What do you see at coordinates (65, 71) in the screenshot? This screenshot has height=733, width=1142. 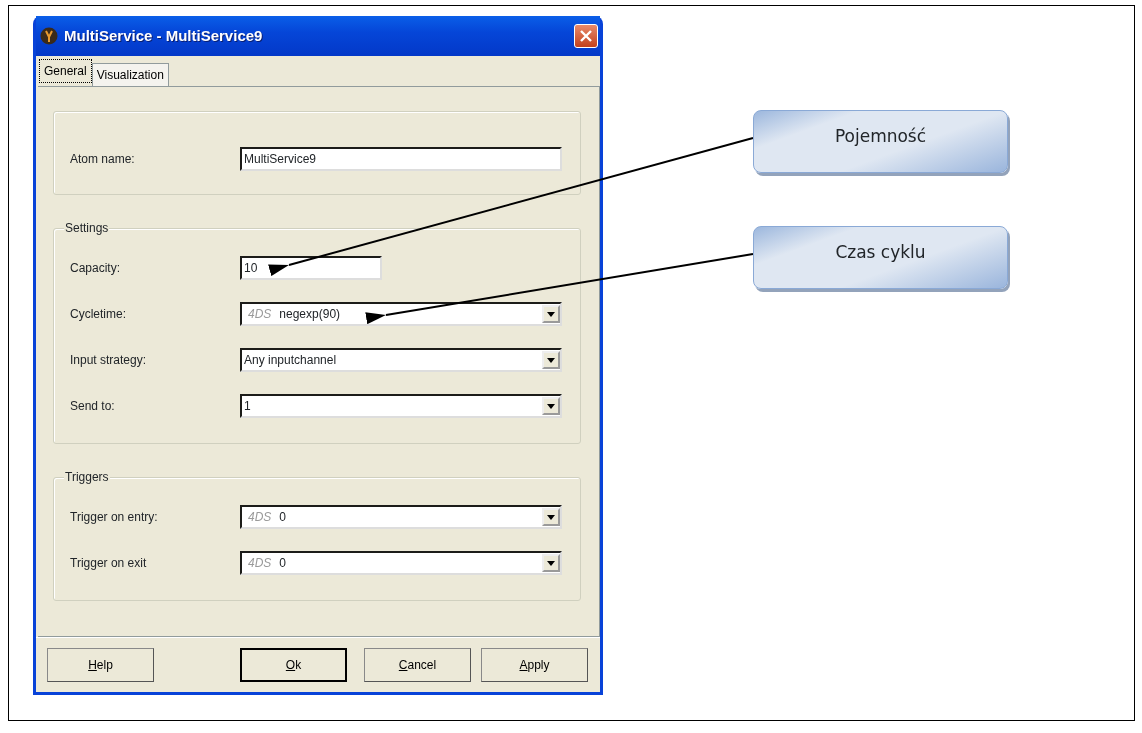 I see `tab: General` at bounding box center [65, 71].